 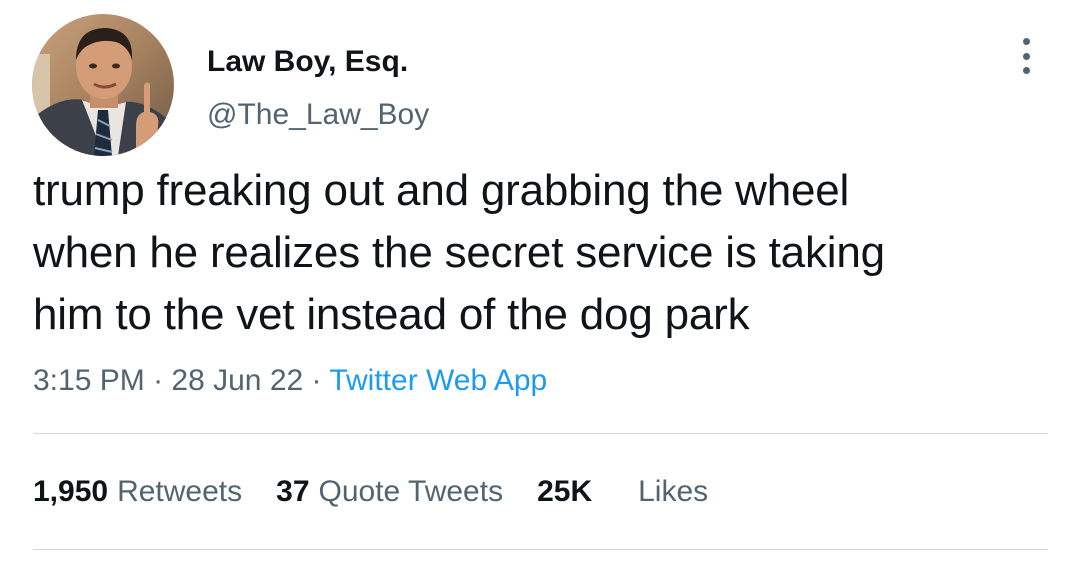 I want to click on retweets-label: Retweets, so click(x=180, y=491).